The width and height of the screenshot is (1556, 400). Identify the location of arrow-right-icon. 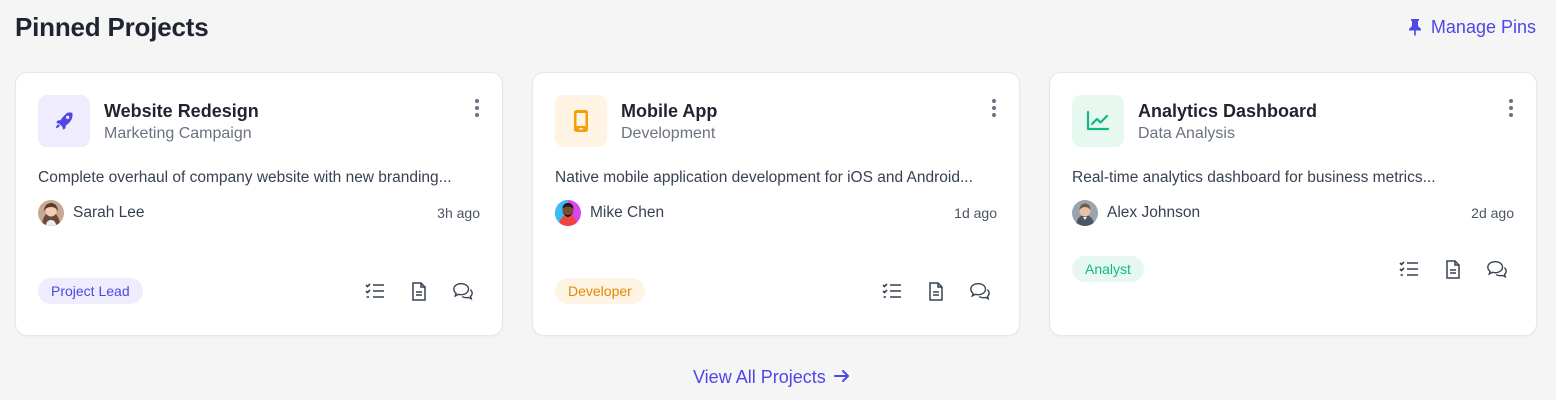
(841, 377).